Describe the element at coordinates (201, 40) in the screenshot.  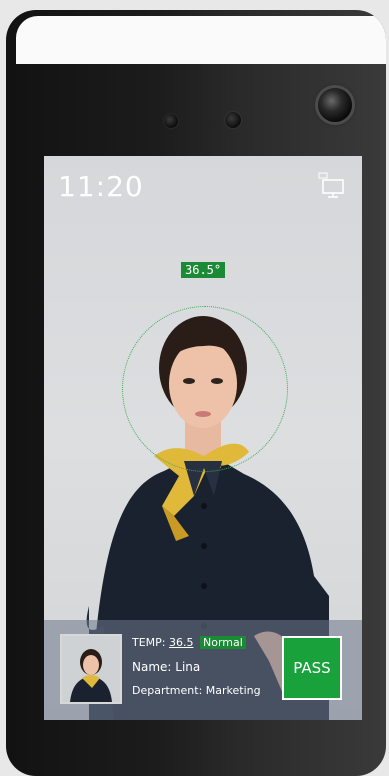
I see `top-bezel` at that location.